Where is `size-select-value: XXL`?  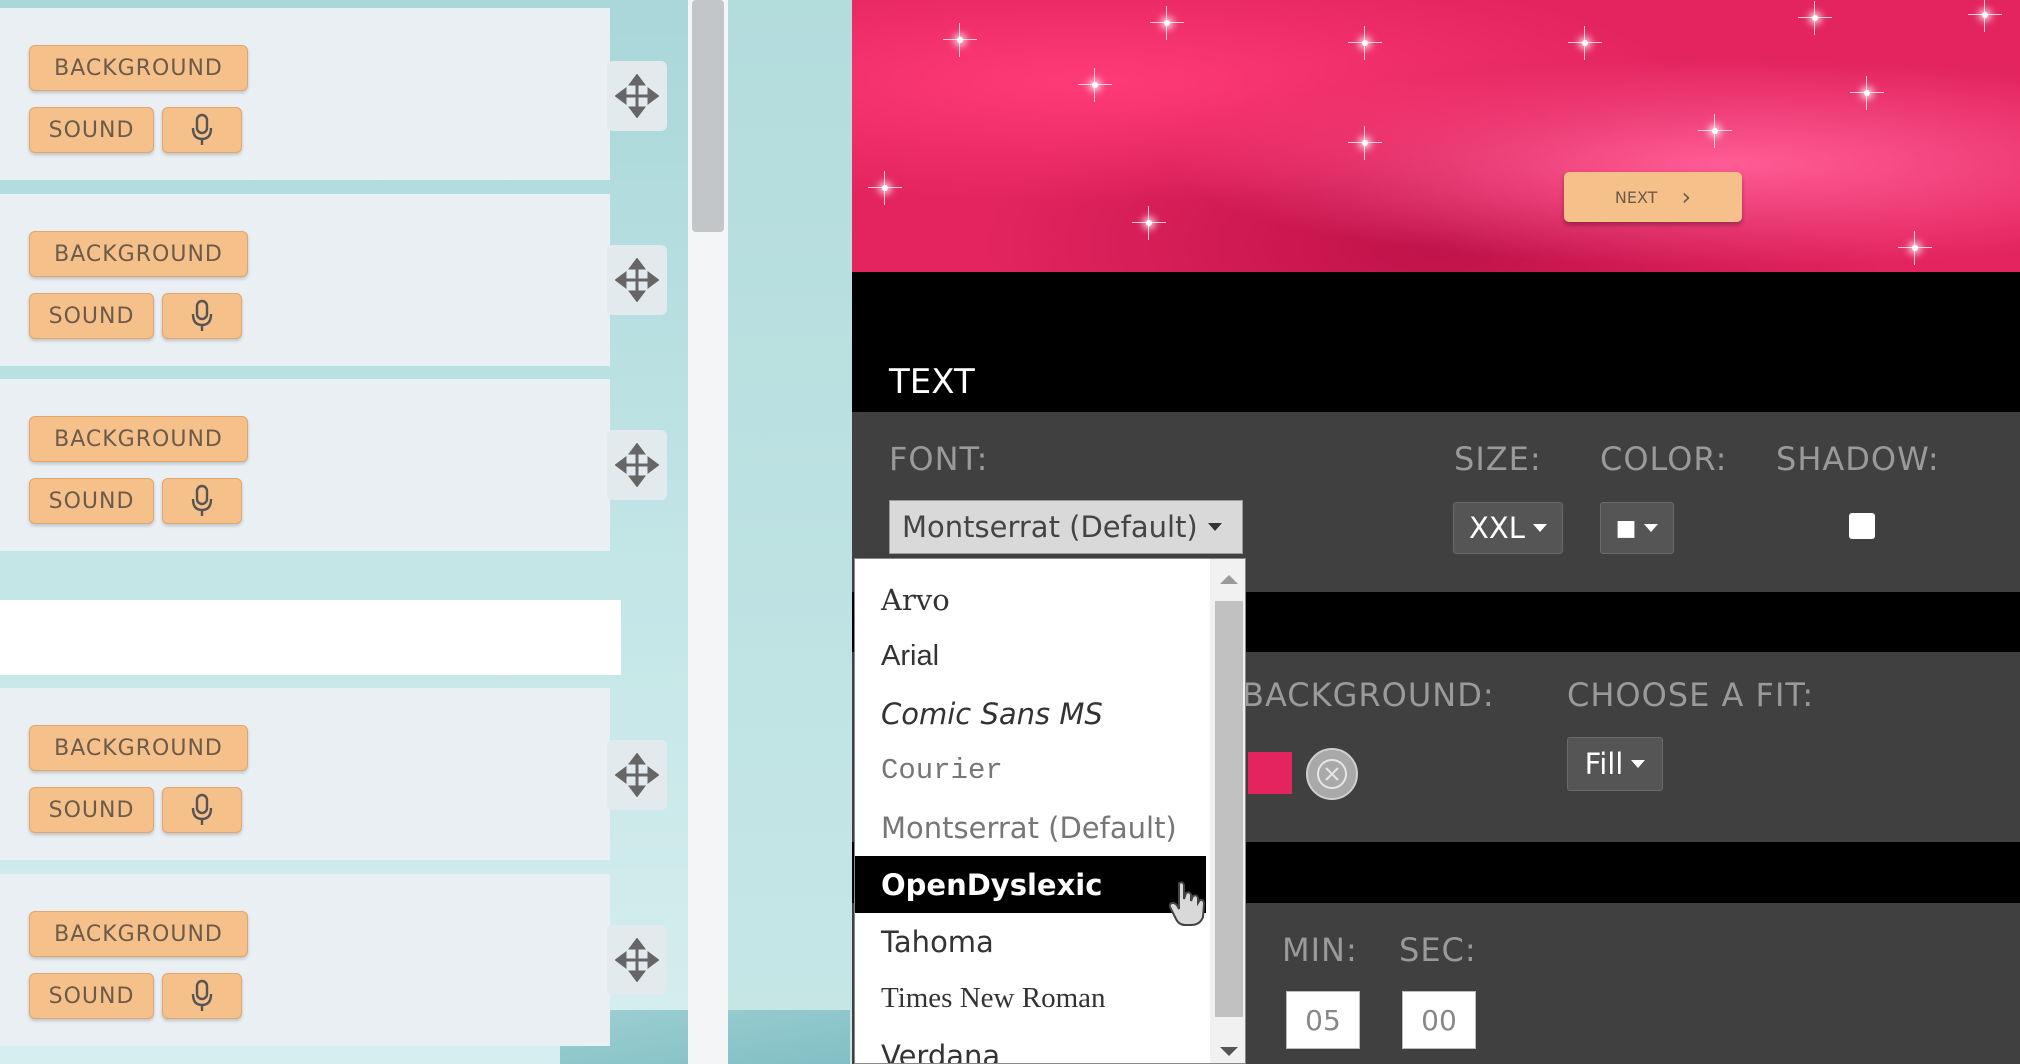
size-select-value: XXL is located at coordinates (1497, 528).